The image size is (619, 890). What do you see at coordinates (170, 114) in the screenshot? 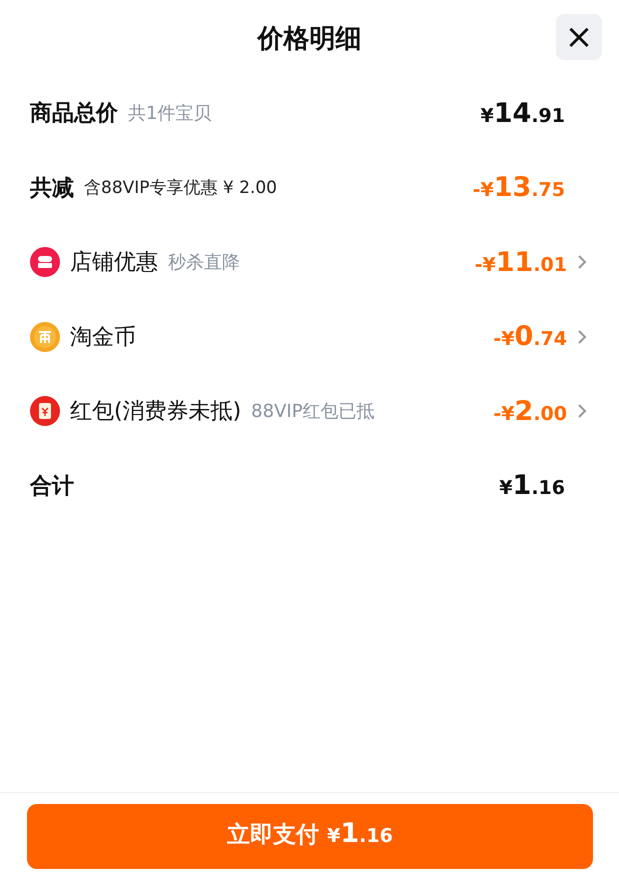
I see `row-note: 共1件宝贝` at bounding box center [170, 114].